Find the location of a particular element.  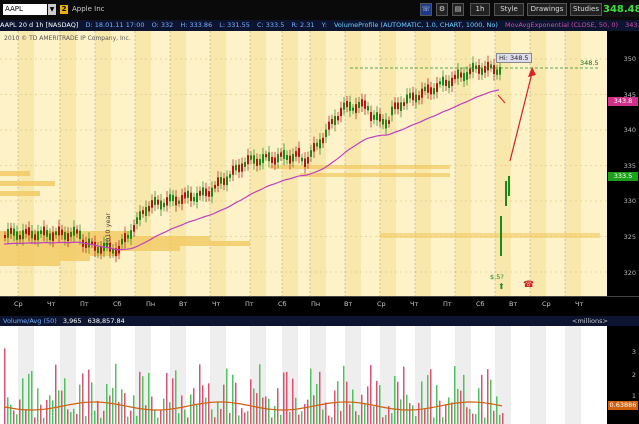

last-price-badge: 333.5 is located at coordinates (623, 176).